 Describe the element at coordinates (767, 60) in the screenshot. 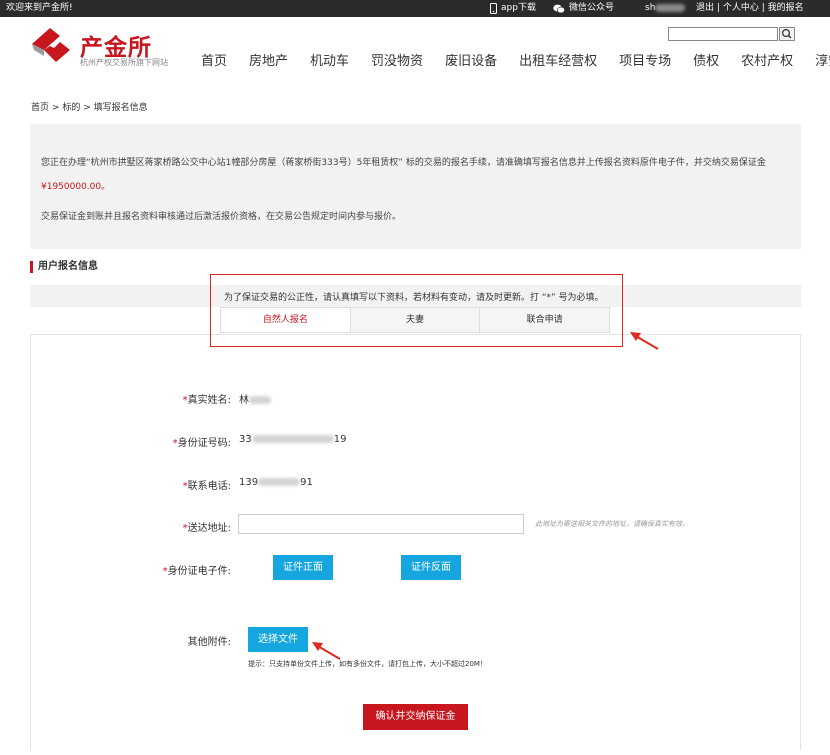

I see `nav-item-rural: 农村产权` at that location.